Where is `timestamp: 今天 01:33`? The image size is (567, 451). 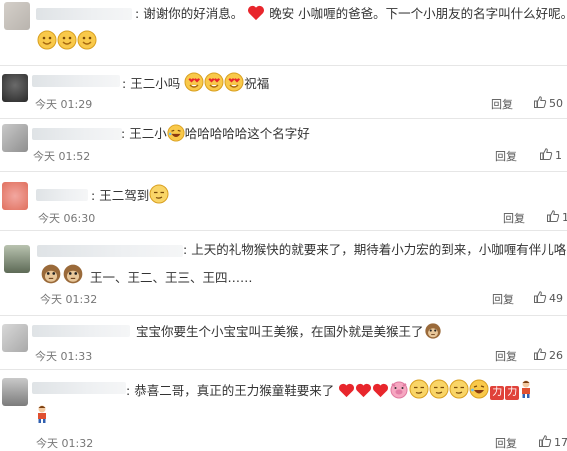
timestamp: 今天 01:33 is located at coordinates (64, 356).